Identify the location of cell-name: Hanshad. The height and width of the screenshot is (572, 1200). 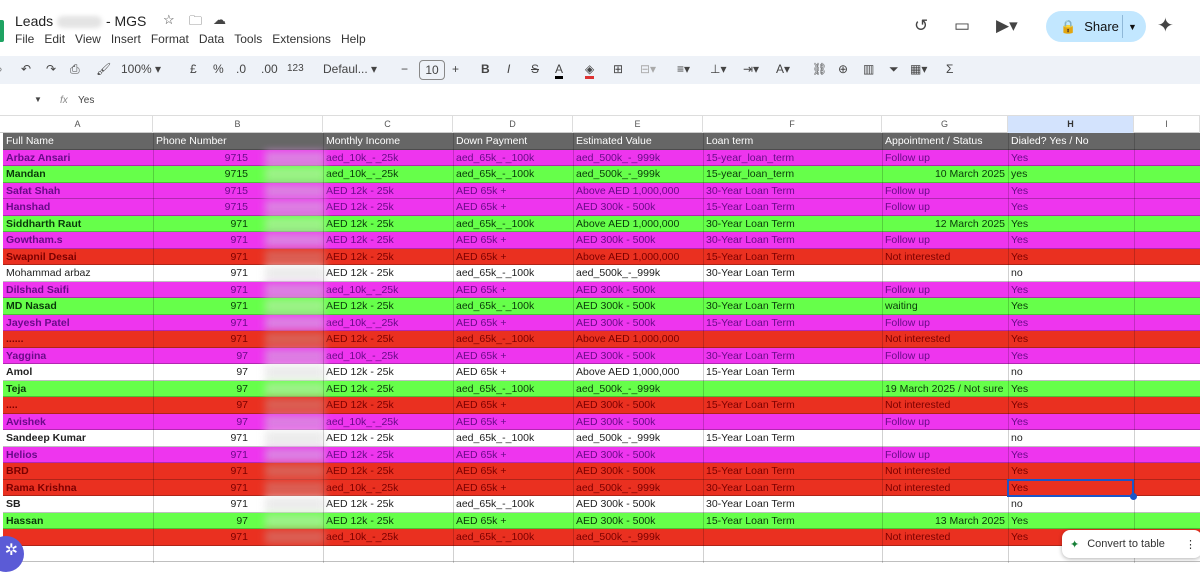
(78, 207).